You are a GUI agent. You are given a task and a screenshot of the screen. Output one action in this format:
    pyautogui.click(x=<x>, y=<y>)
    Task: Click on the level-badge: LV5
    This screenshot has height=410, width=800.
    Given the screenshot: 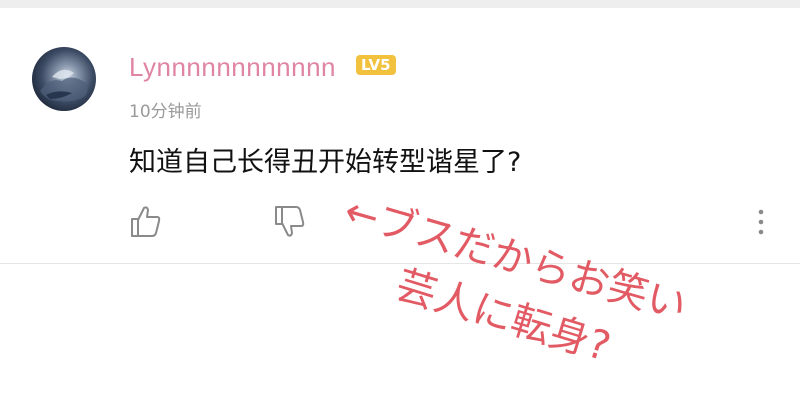 What is the action you would take?
    pyautogui.click(x=376, y=65)
    